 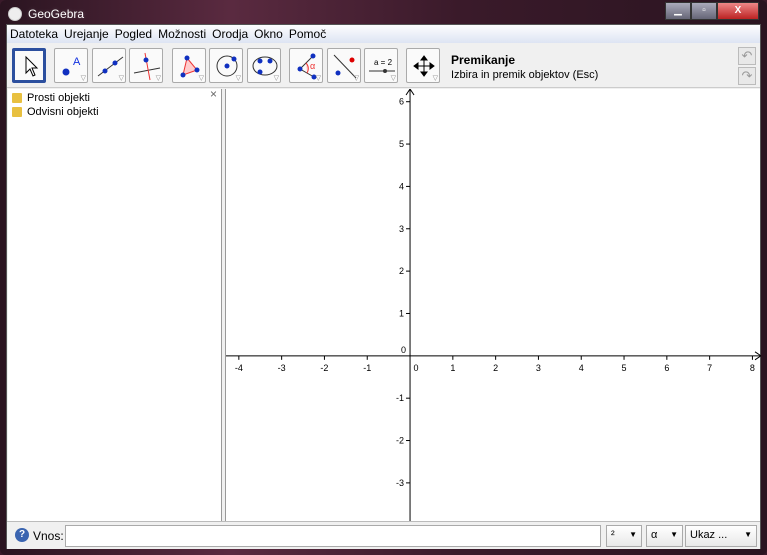 I want to click on maximize-button: ▫, so click(x=704, y=11).